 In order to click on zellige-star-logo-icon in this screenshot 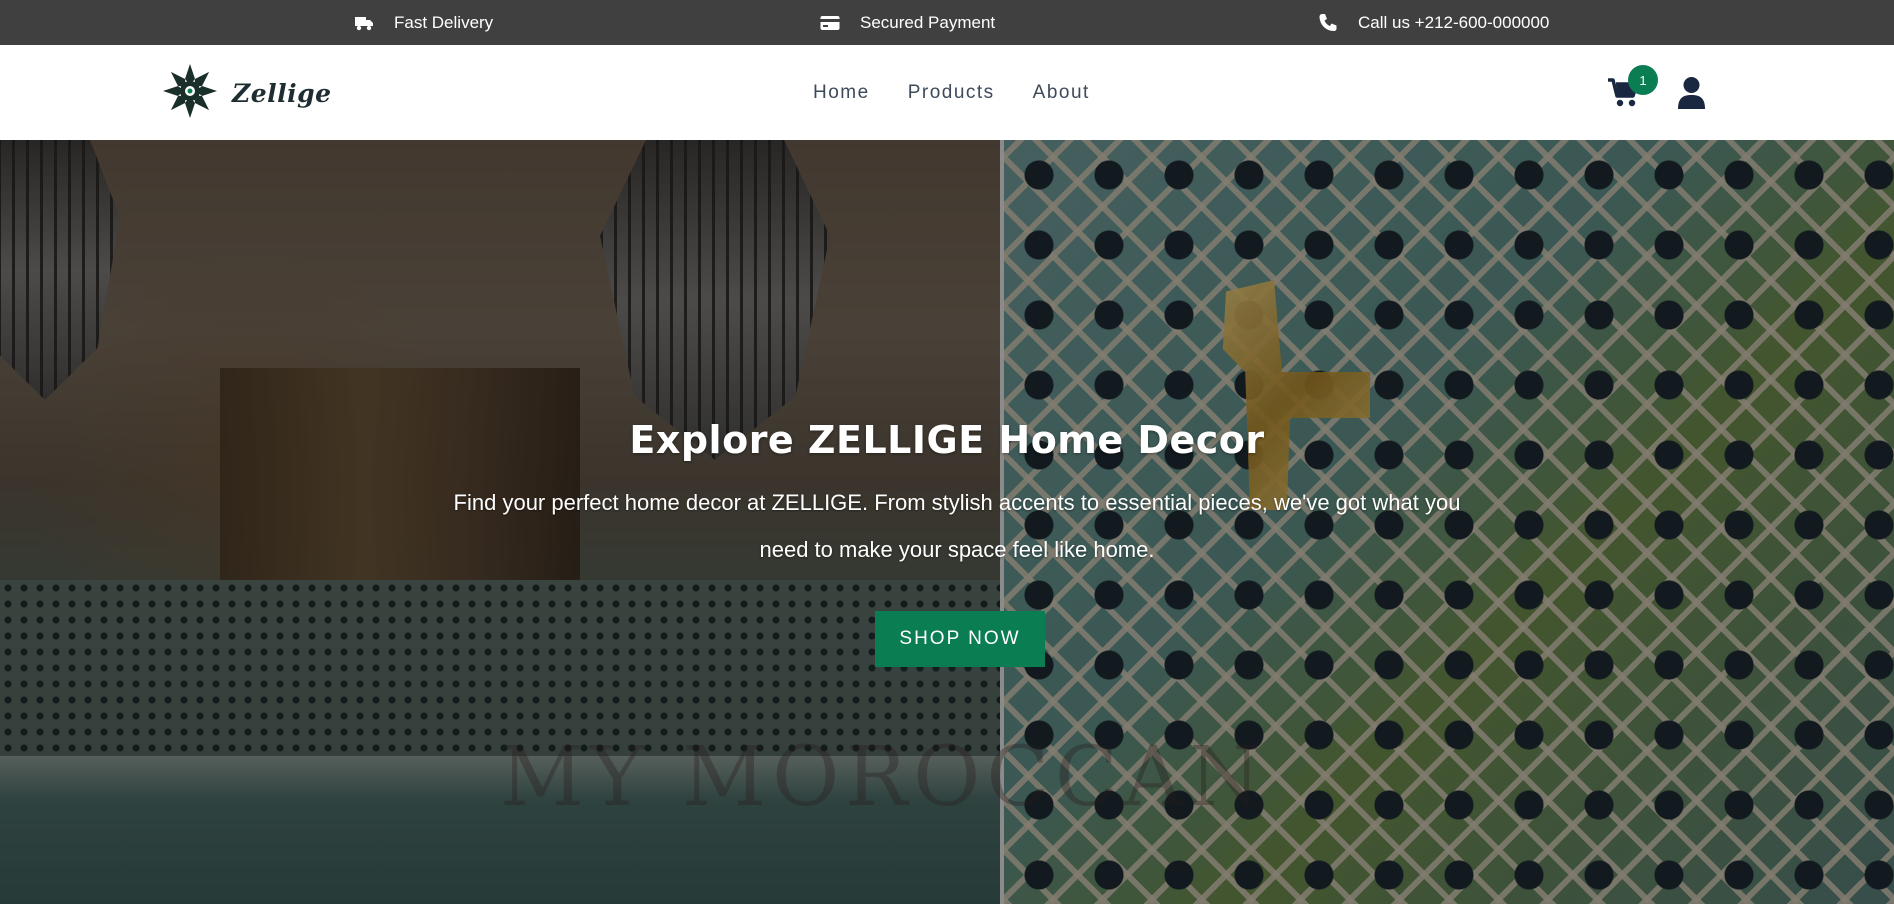, I will do `click(190, 93)`.